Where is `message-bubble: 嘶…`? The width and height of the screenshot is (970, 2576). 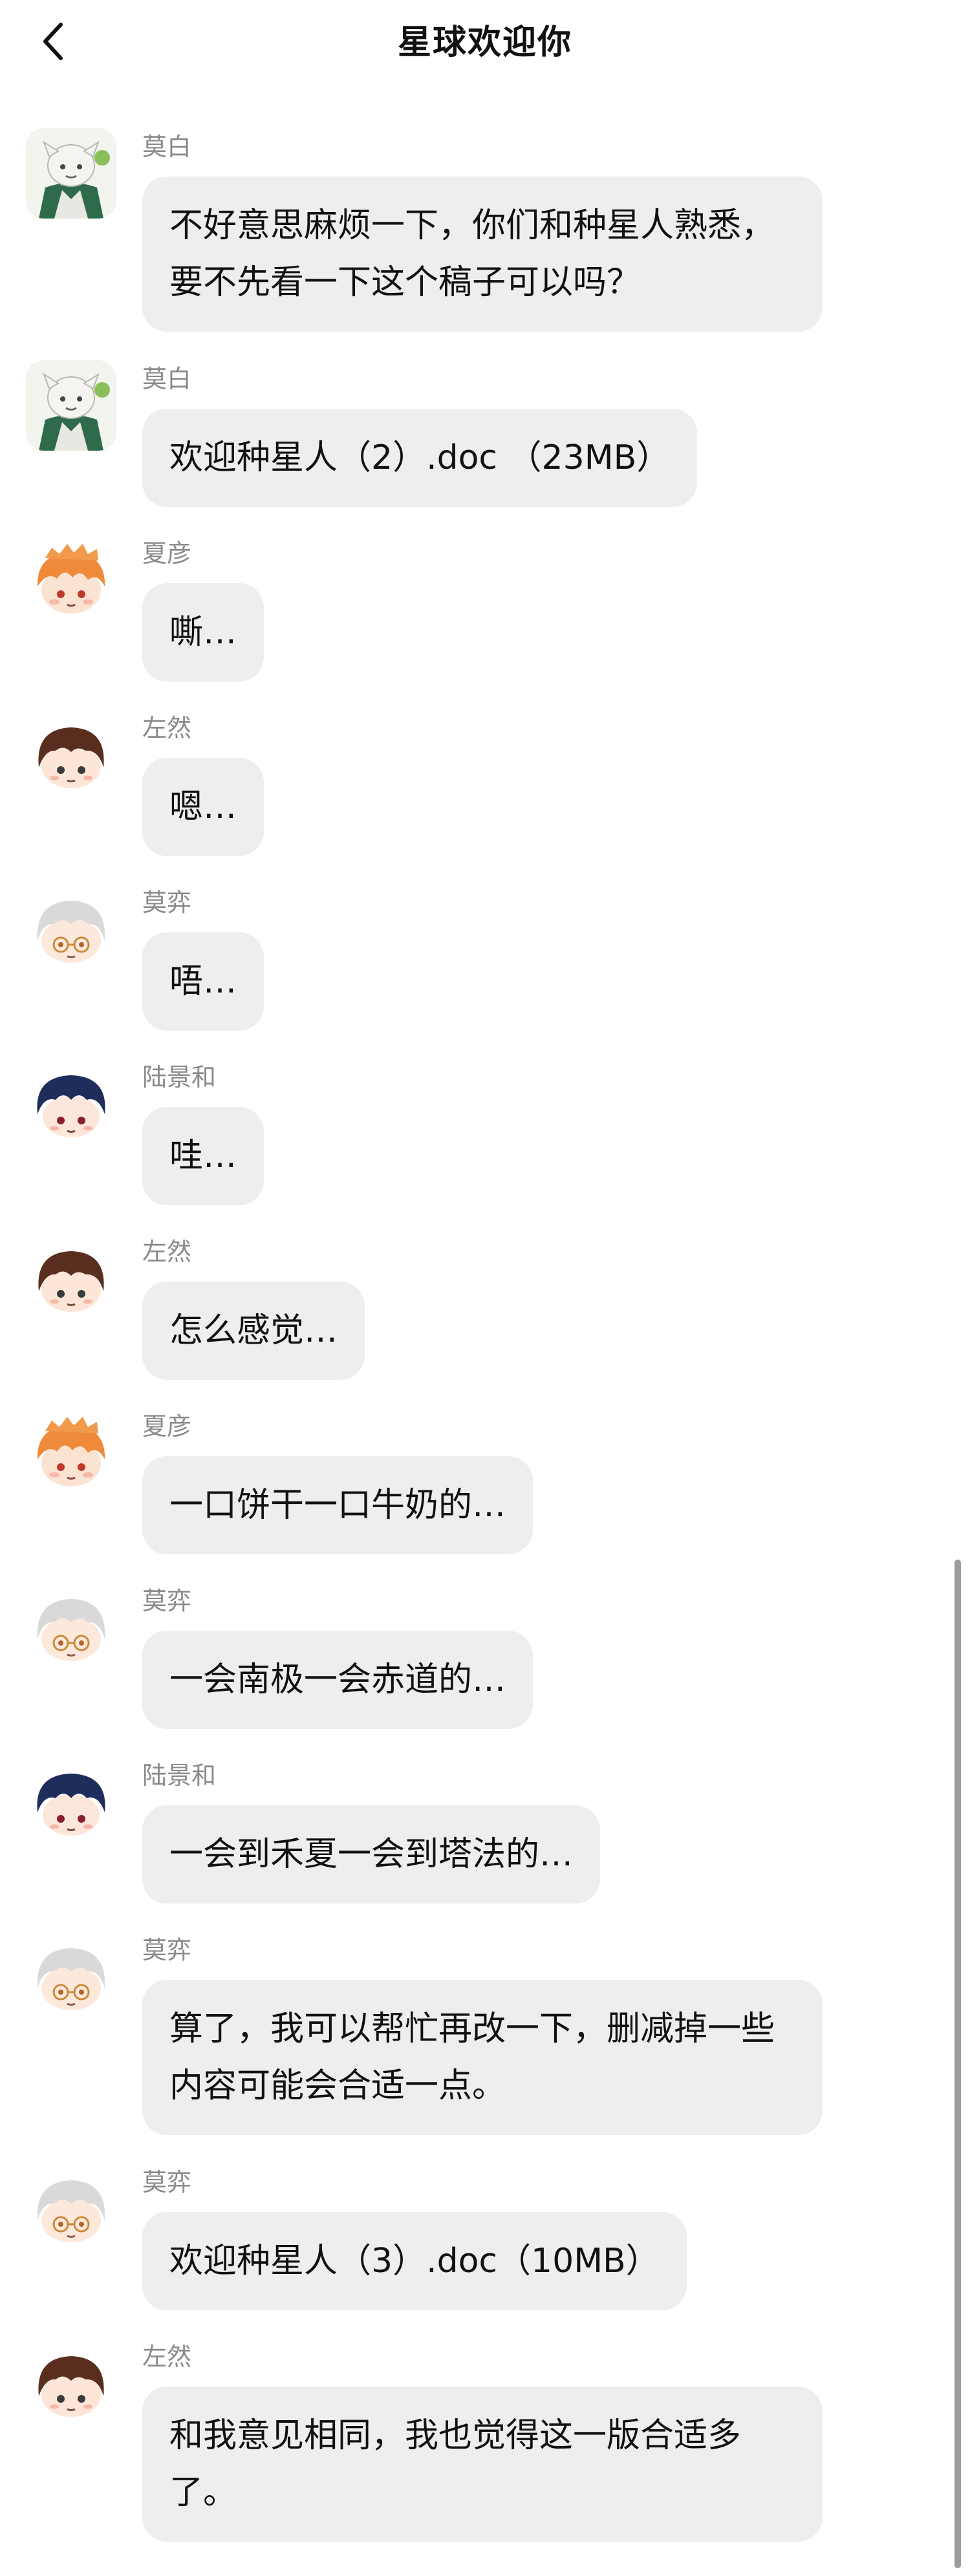 message-bubble: 嘶… is located at coordinates (203, 632).